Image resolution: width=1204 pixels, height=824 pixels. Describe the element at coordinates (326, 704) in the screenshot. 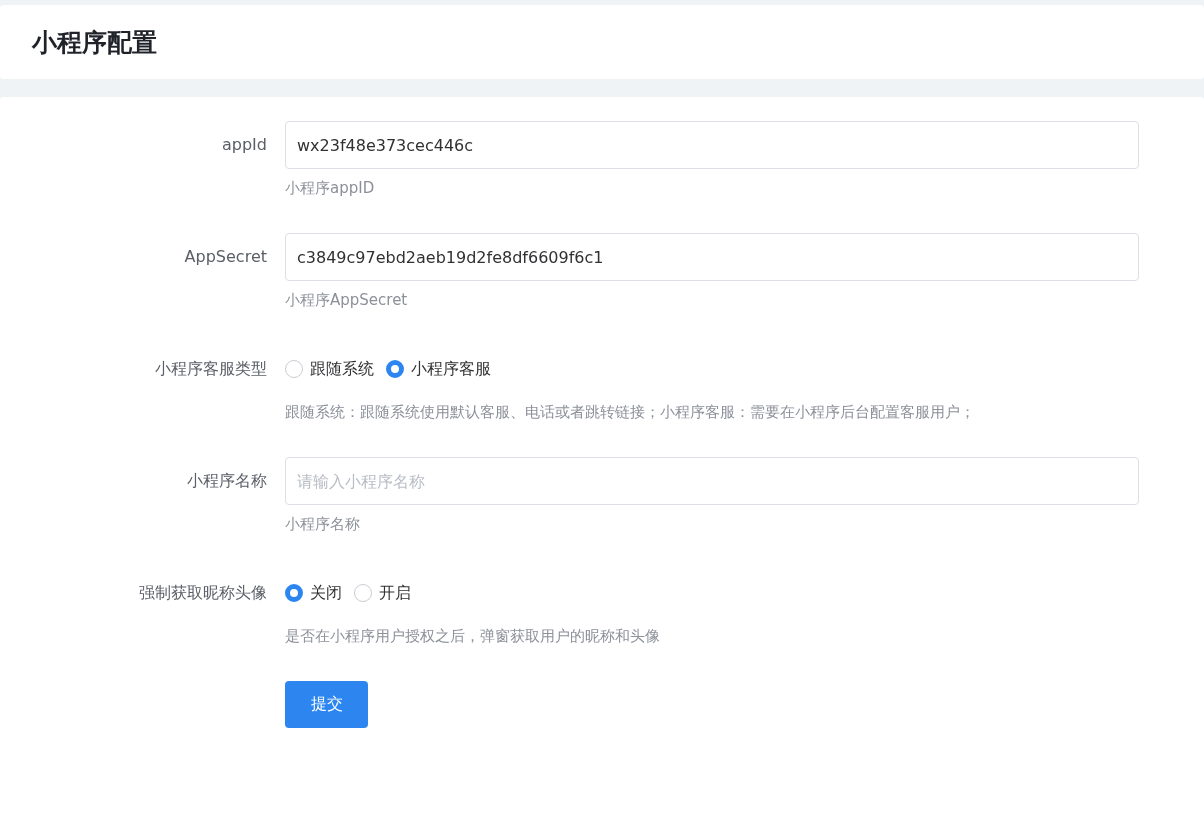

I see `submit-button: 提交` at that location.